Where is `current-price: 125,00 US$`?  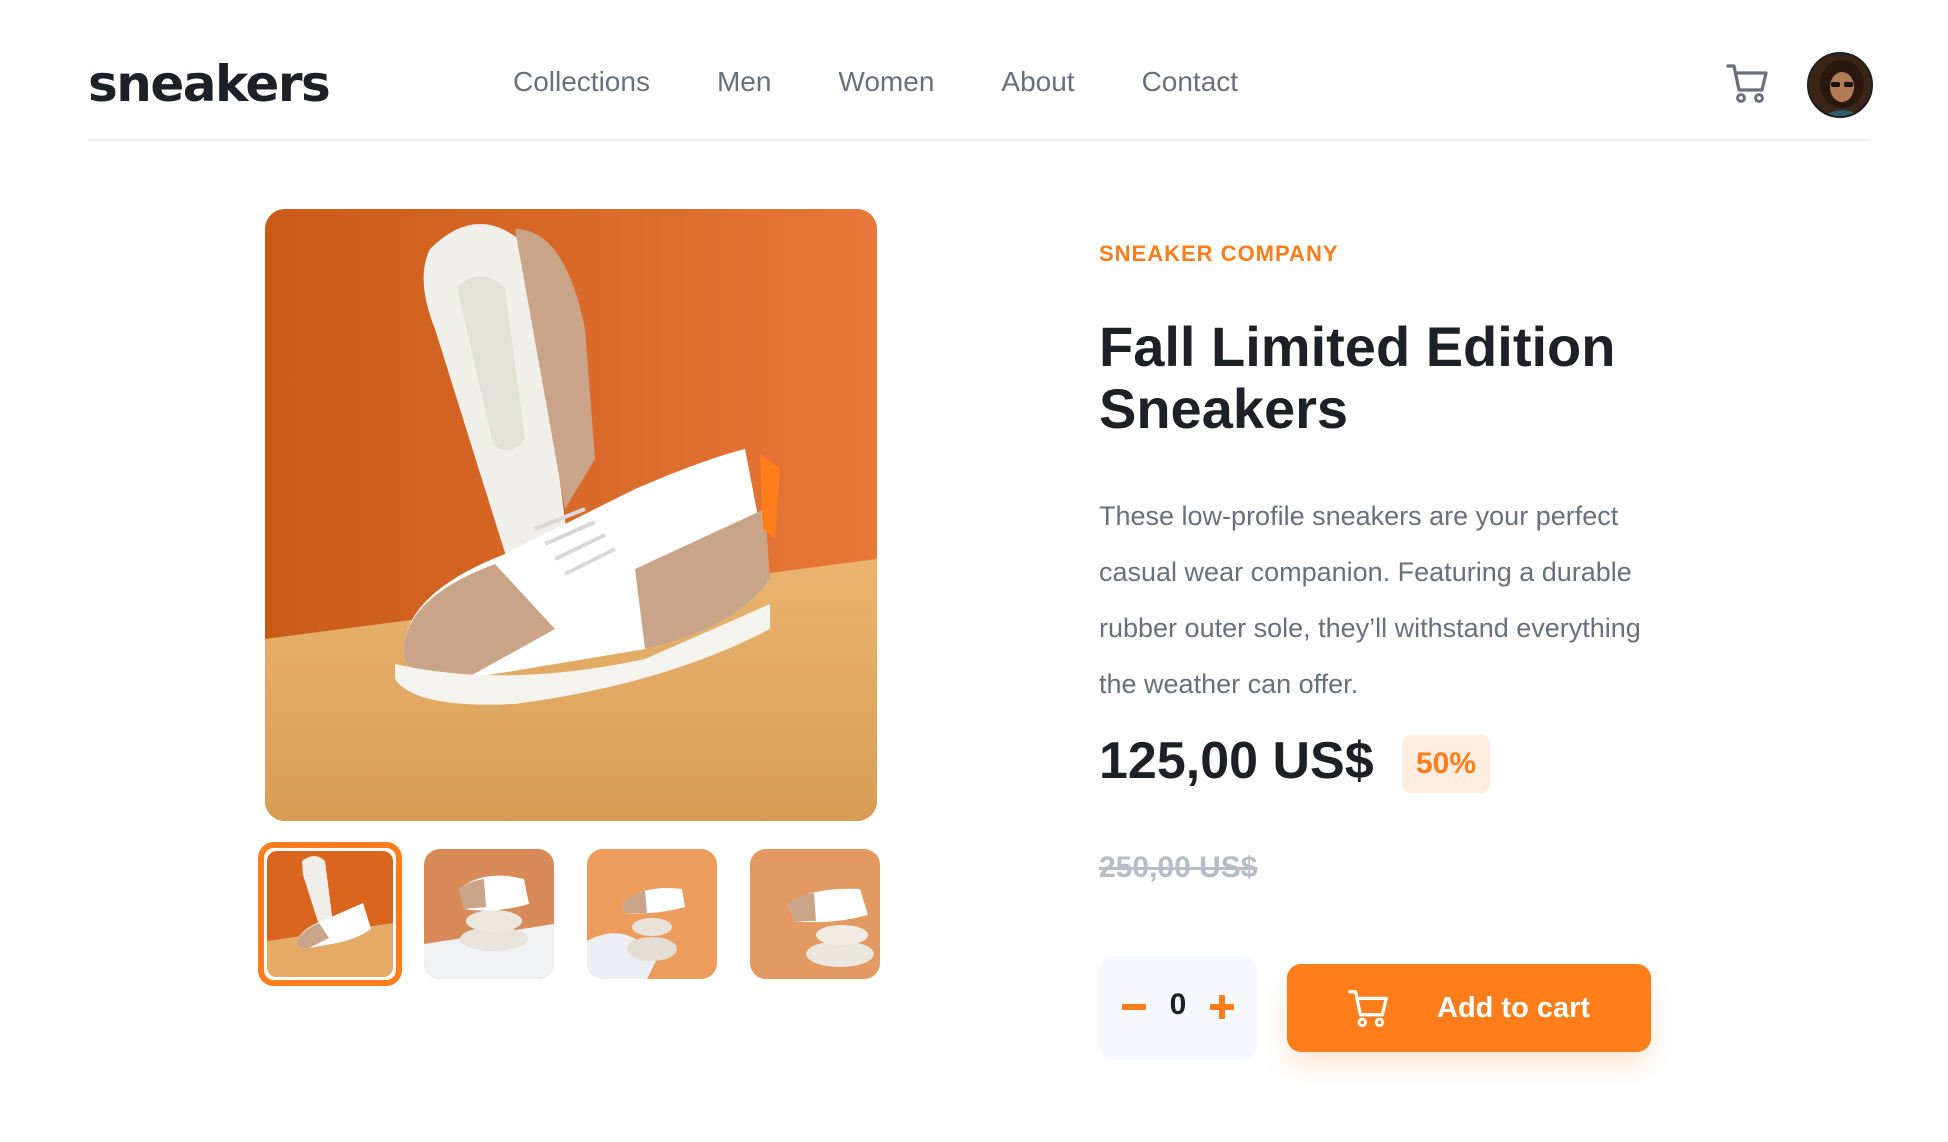 current-price: 125,00 US$ is located at coordinates (1236, 761).